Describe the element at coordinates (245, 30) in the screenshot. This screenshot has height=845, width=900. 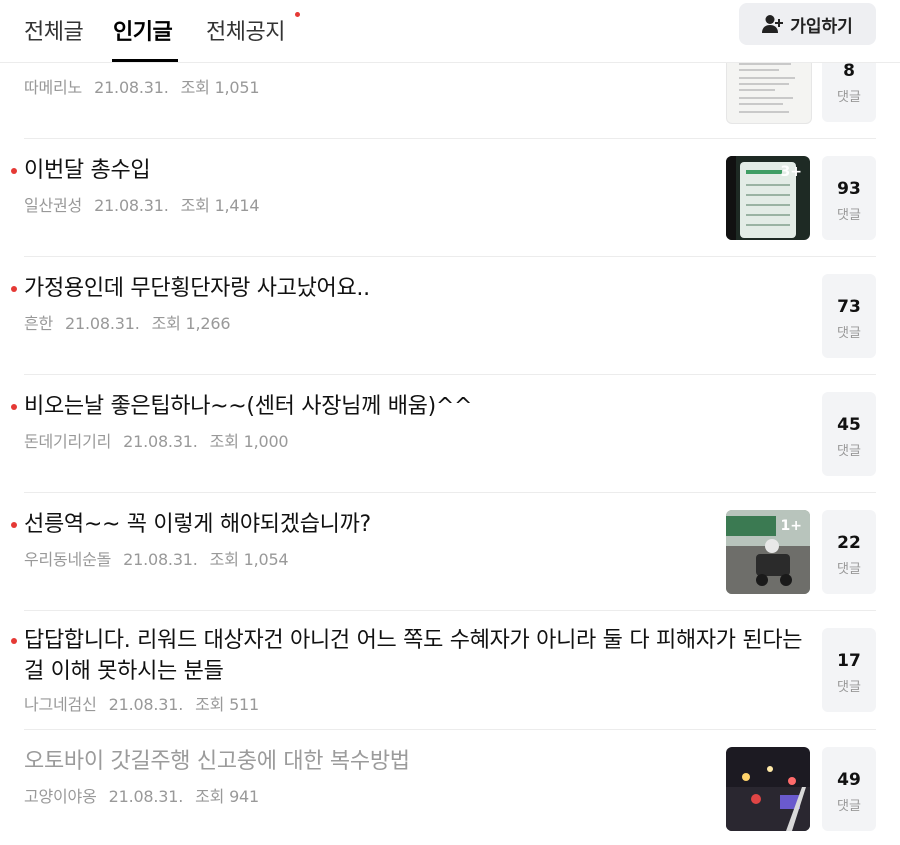
I see `tab-all-notices: 전체공지` at that location.